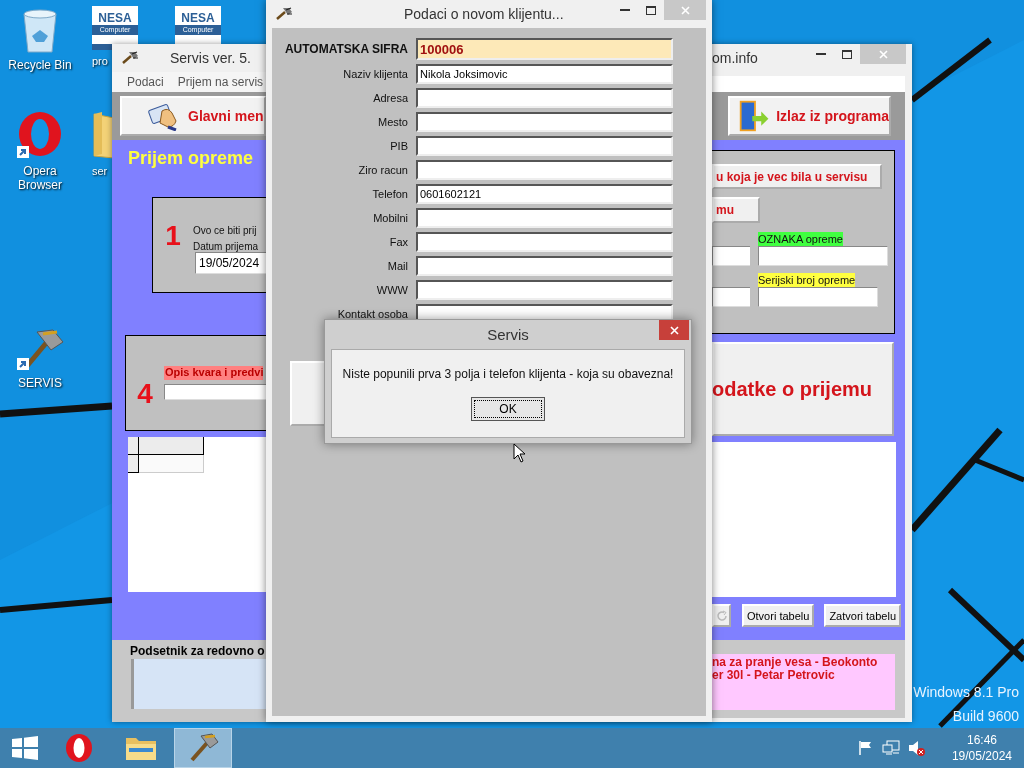  I want to click on reminder-text: na za pranje vesa - Beokonto, so click(795, 662).